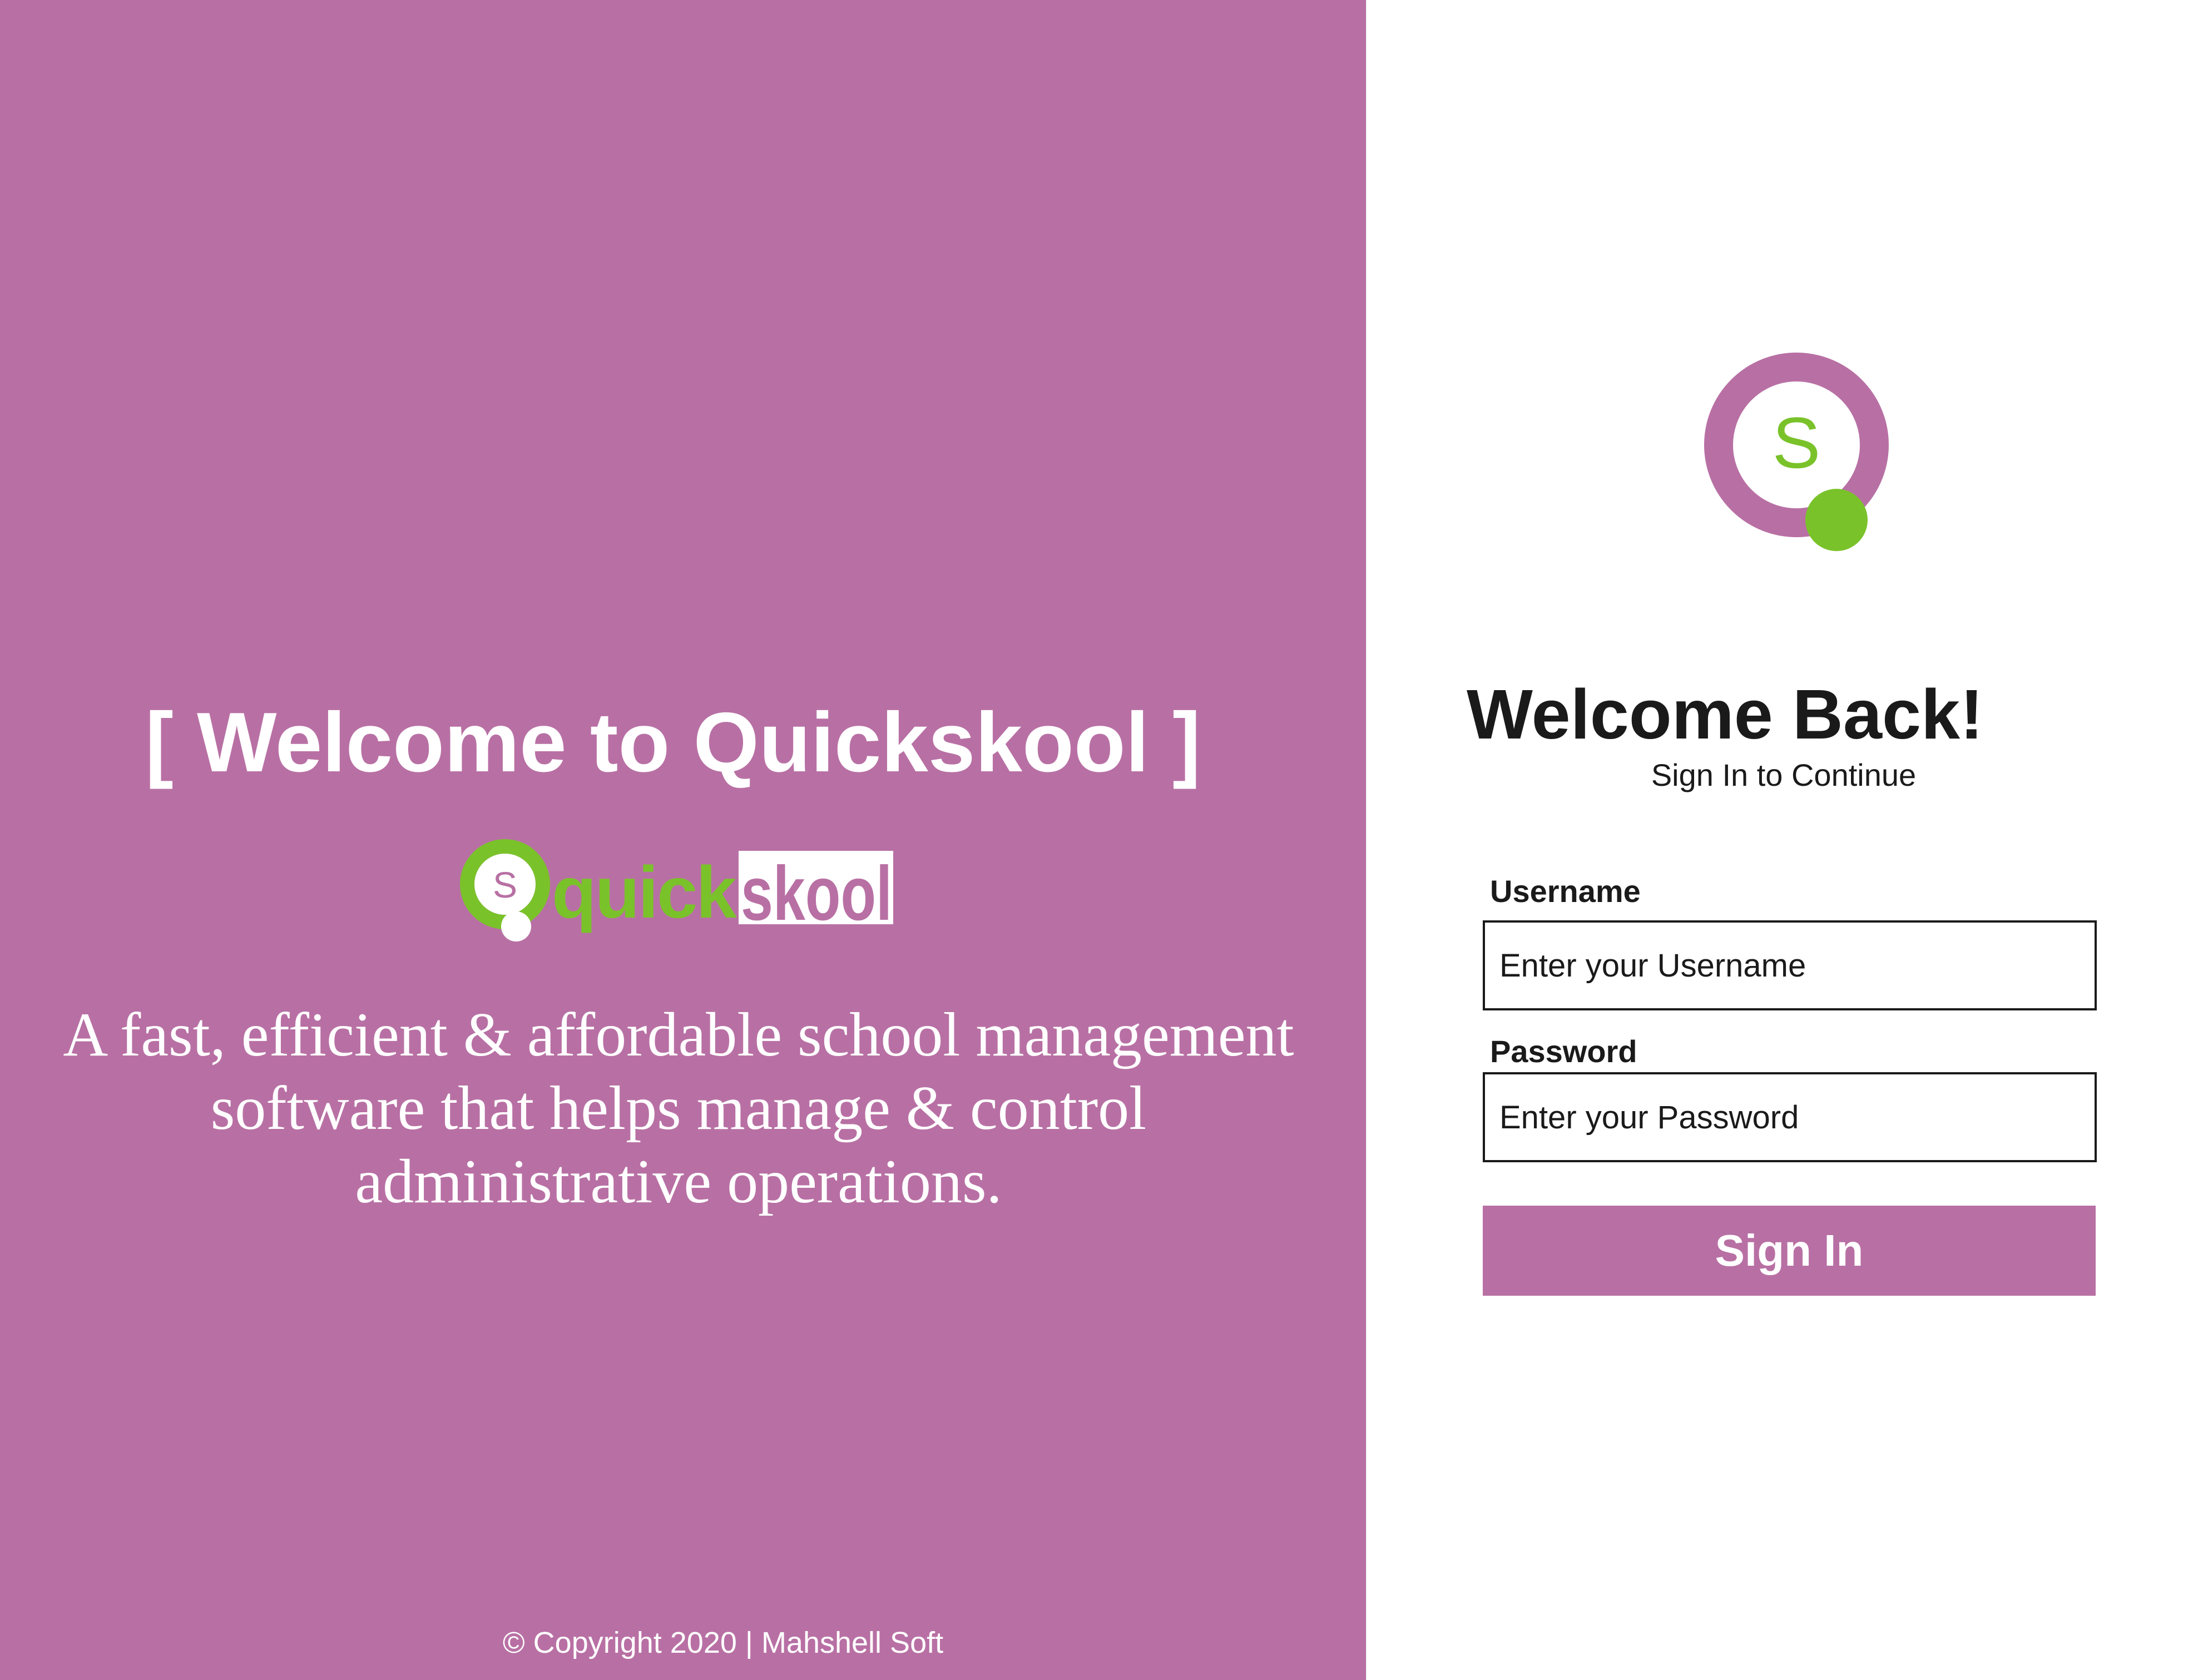 The width and height of the screenshot is (2203, 1680). I want to click on logo-mark-letter: S, so click(505, 885).